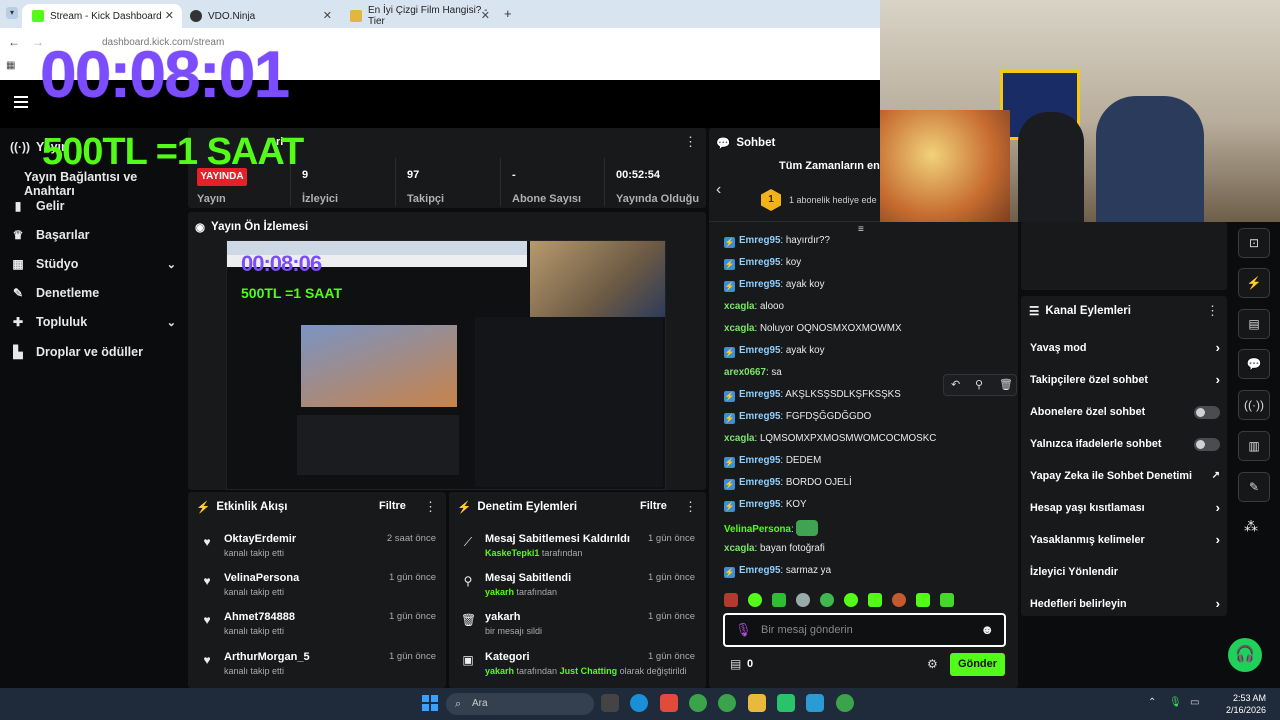 Image resolution: width=1280 pixels, height=720 pixels. Describe the element at coordinates (1125, 508) in the screenshot. I see `channel-action-item: Hesap yaşı kısıtlaması ›` at that location.